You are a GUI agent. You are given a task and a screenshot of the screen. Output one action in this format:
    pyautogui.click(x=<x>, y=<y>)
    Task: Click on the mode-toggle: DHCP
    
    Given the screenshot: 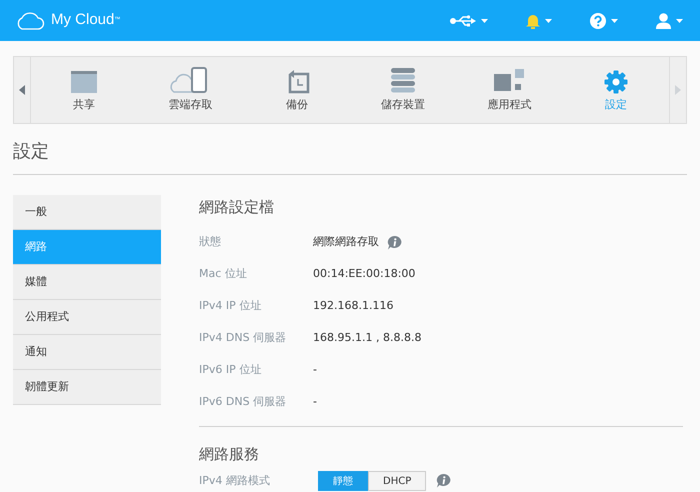 What is the action you would take?
    pyautogui.click(x=397, y=481)
    